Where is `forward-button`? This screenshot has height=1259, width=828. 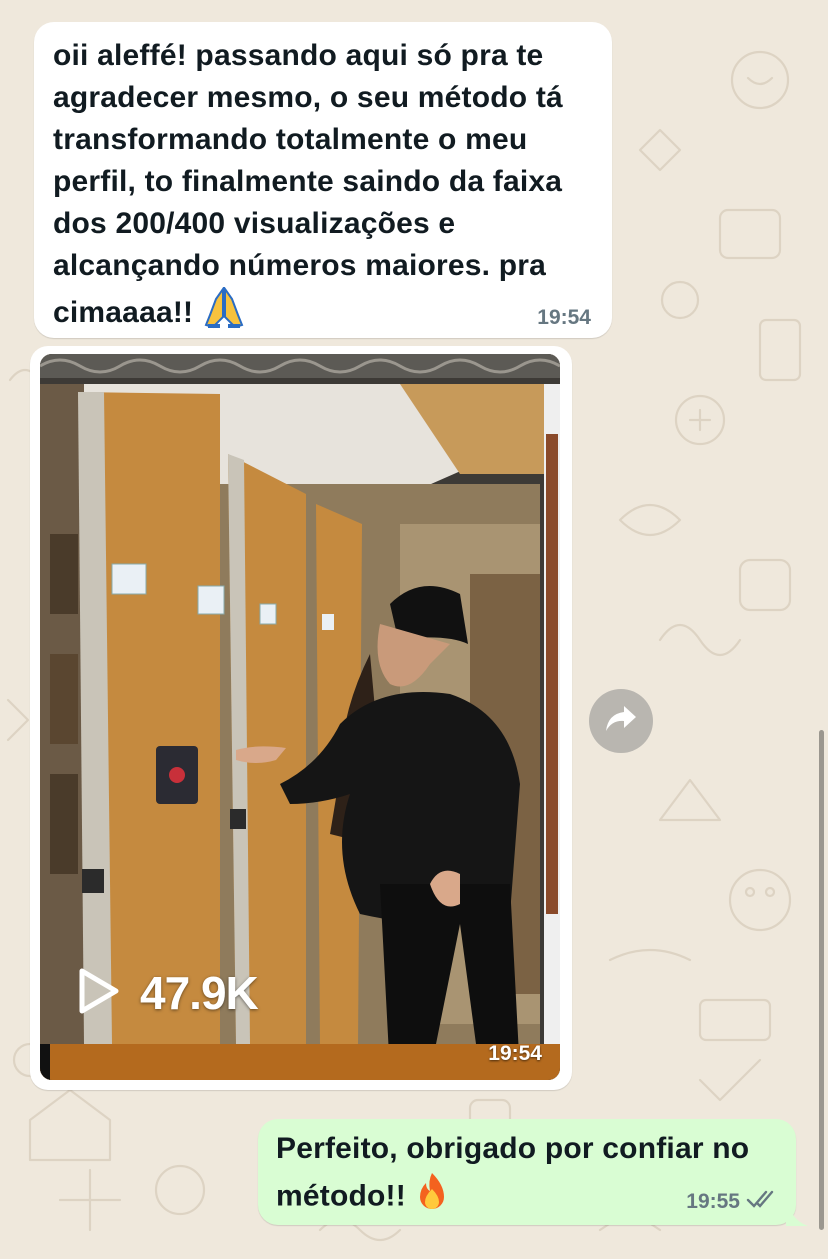
forward-button is located at coordinates (621, 721).